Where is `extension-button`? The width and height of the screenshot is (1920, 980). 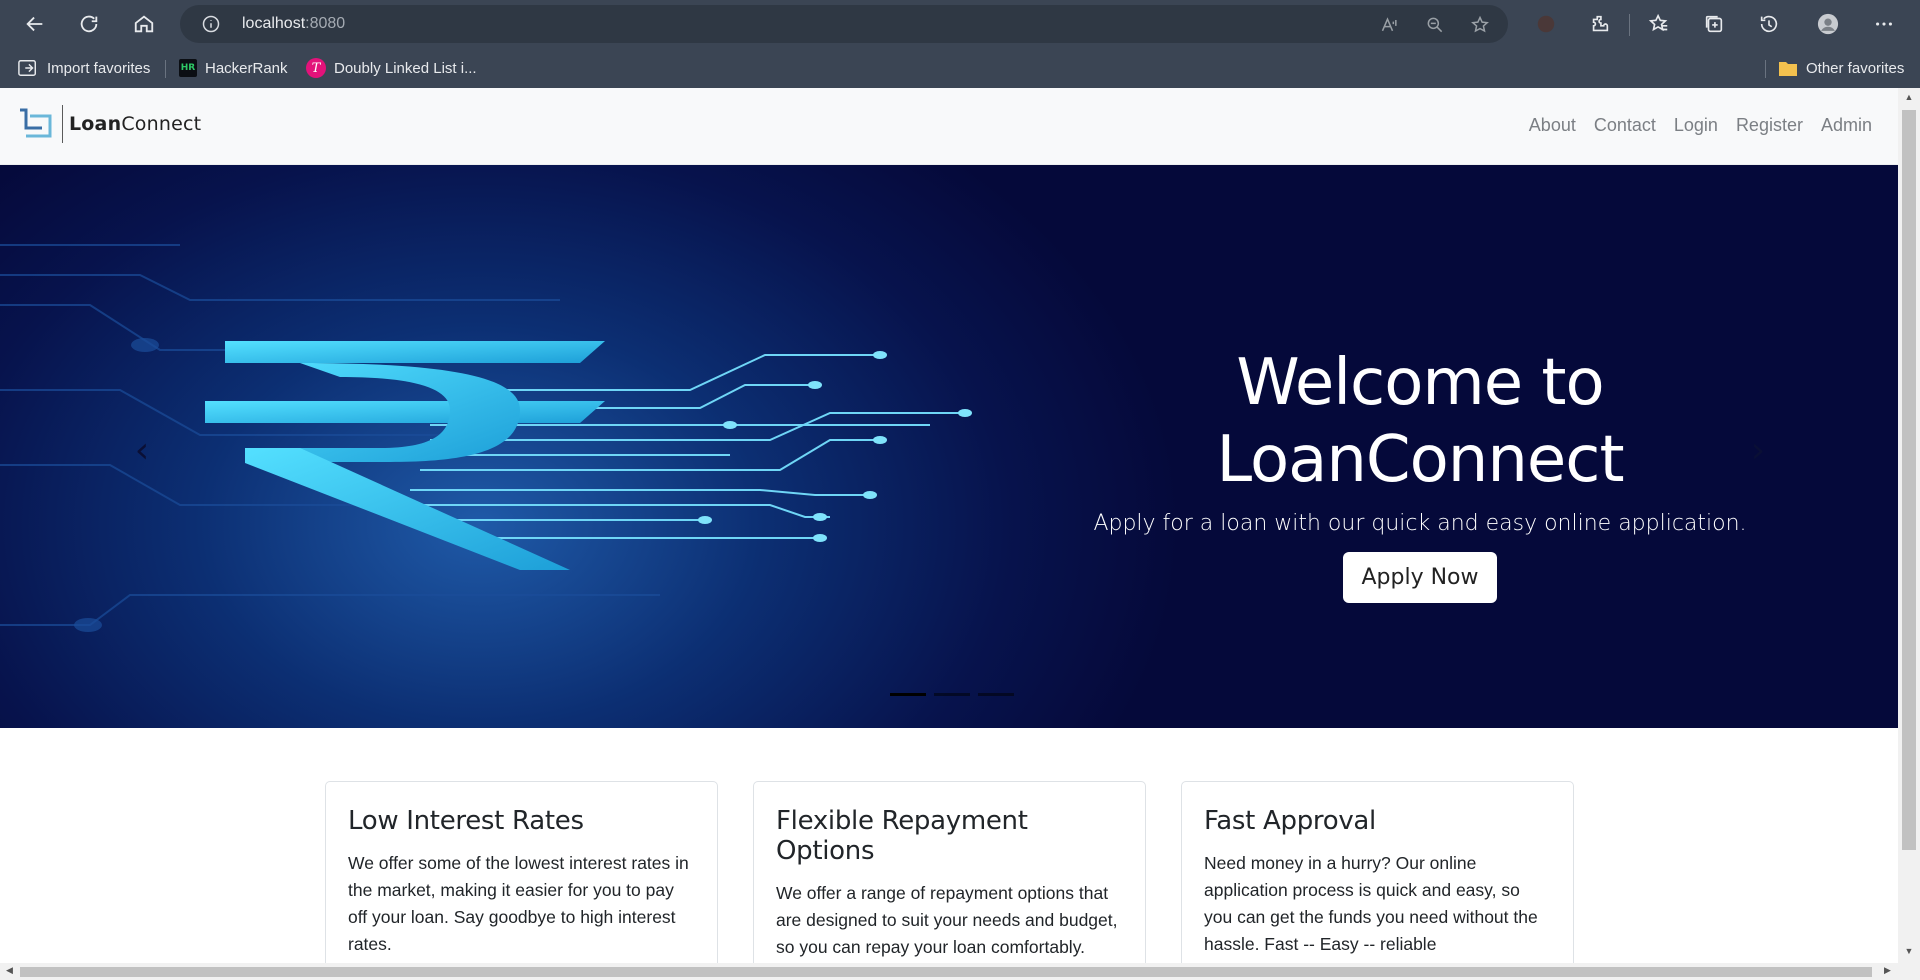
extension-button is located at coordinates (1546, 24).